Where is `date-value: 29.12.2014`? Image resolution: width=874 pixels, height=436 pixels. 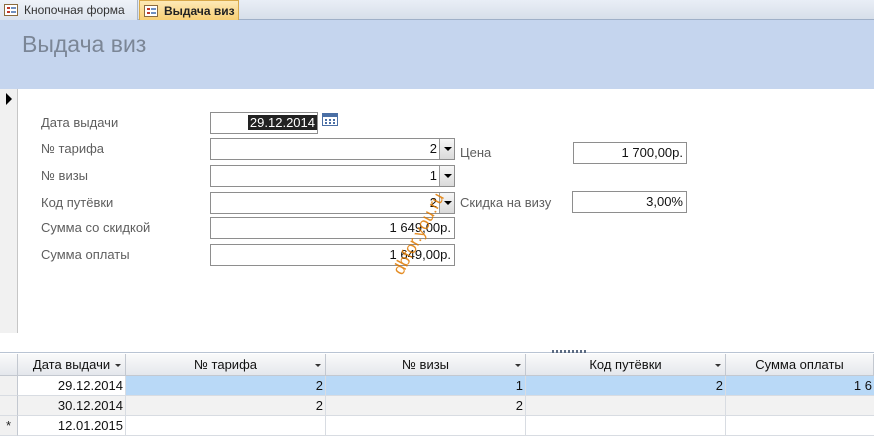
date-value: 29.12.2014 is located at coordinates (282, 122).